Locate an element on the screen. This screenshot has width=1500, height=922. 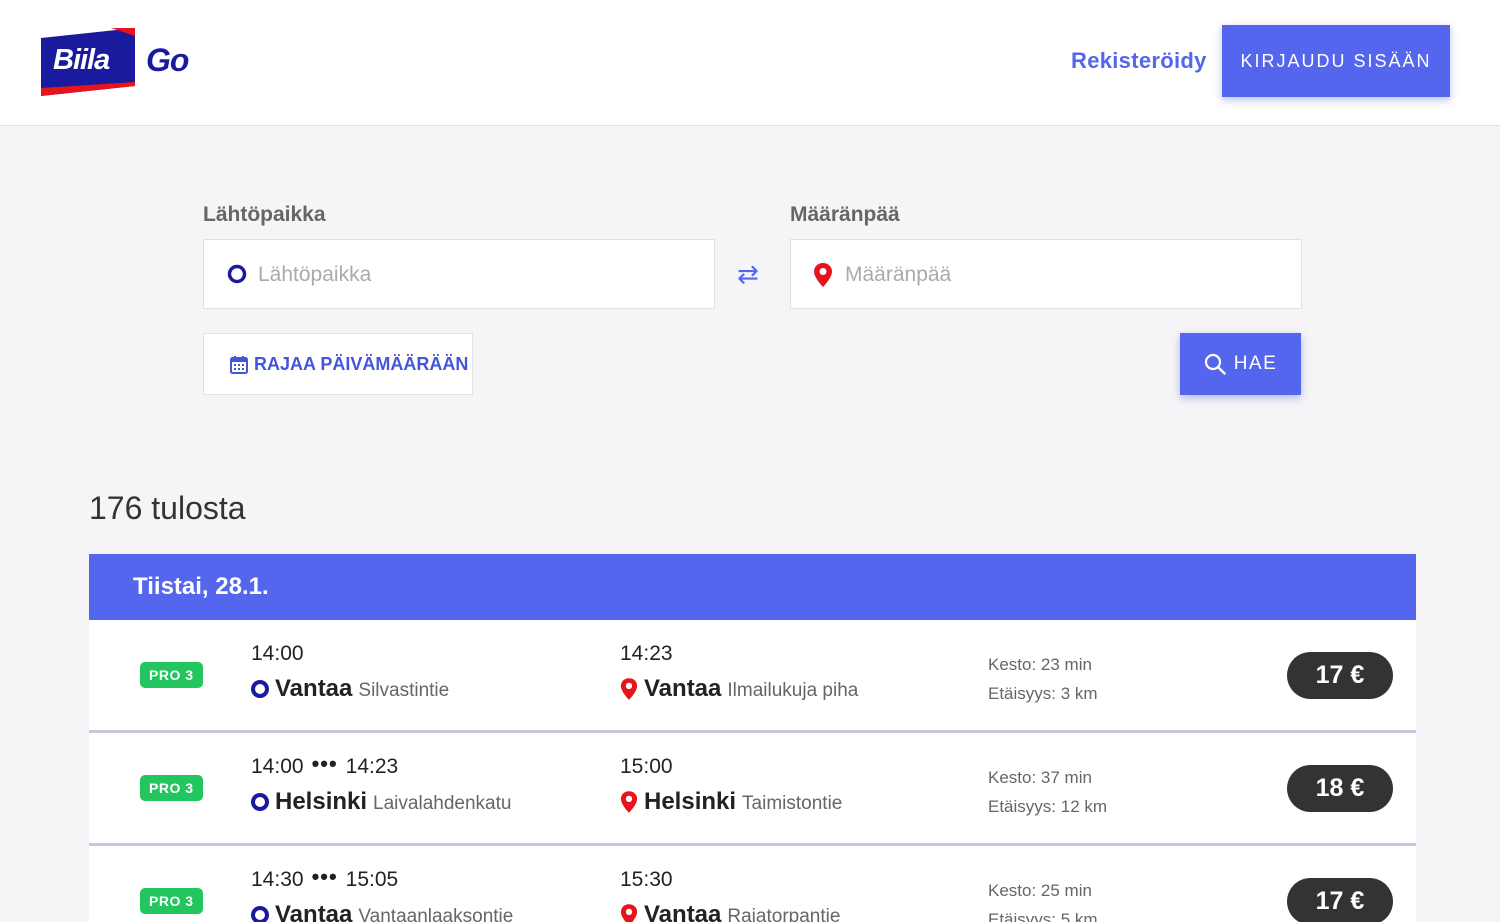
arrival-time: 15:30 is located at coordinates (646, 879).